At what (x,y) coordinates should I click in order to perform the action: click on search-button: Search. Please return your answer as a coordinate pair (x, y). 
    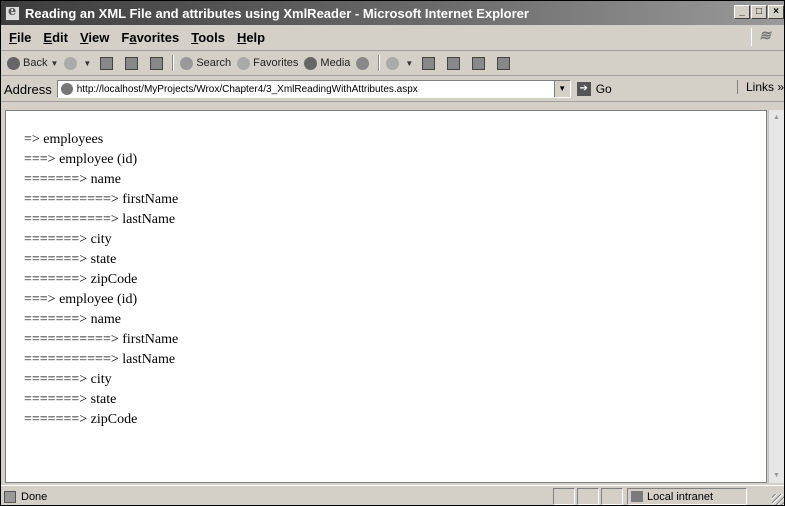
    Looking at the image, I should click on (206, 63).